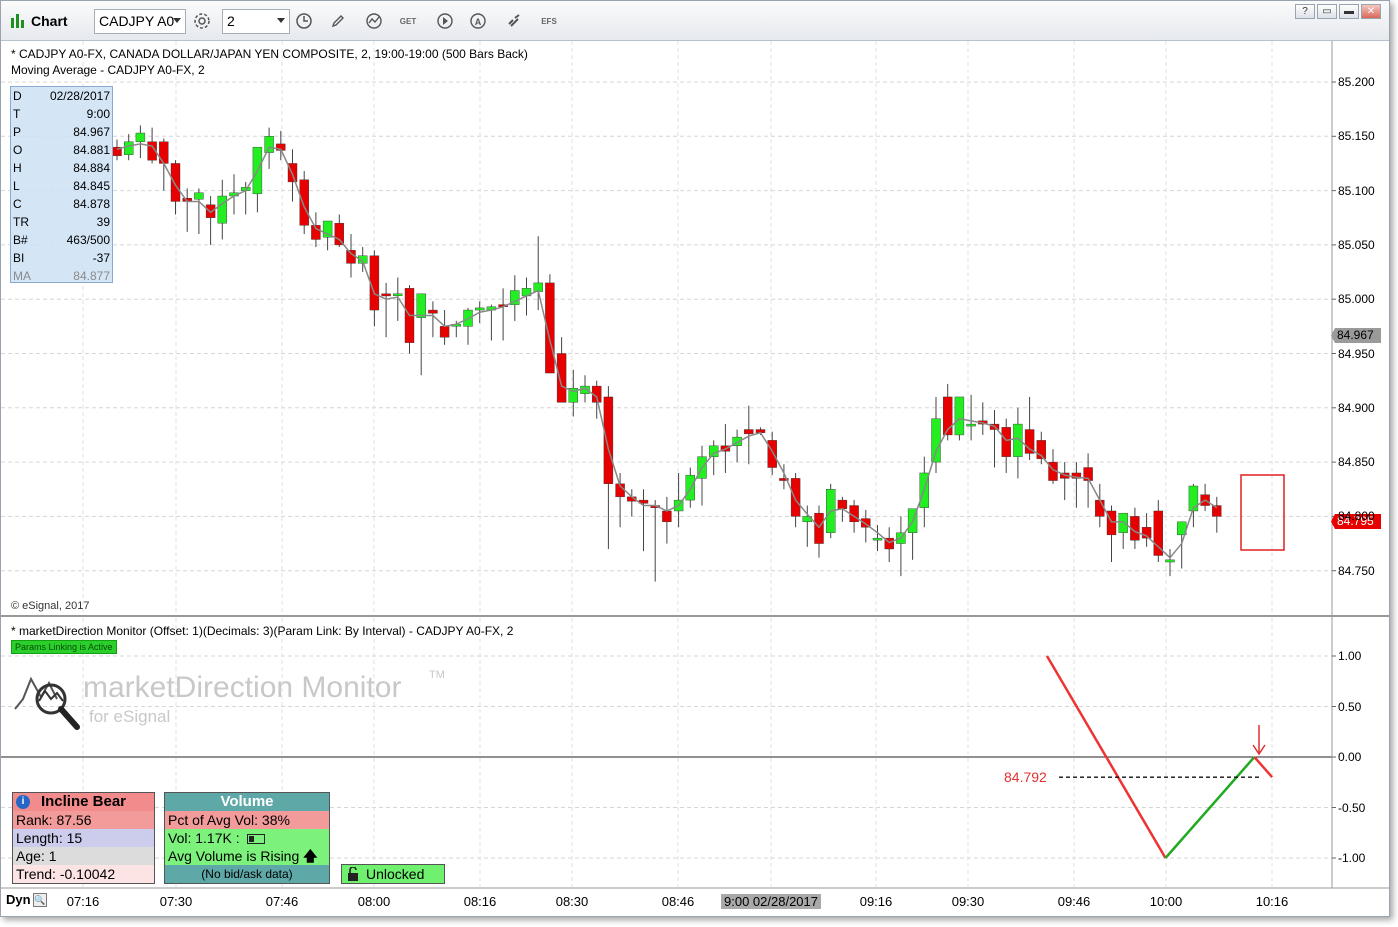 The width and height of the screenshot is (1398, 927). Describe the element at coordinates (1262, 512) in the screenshot. I see `signal-highlight-box` at that location.